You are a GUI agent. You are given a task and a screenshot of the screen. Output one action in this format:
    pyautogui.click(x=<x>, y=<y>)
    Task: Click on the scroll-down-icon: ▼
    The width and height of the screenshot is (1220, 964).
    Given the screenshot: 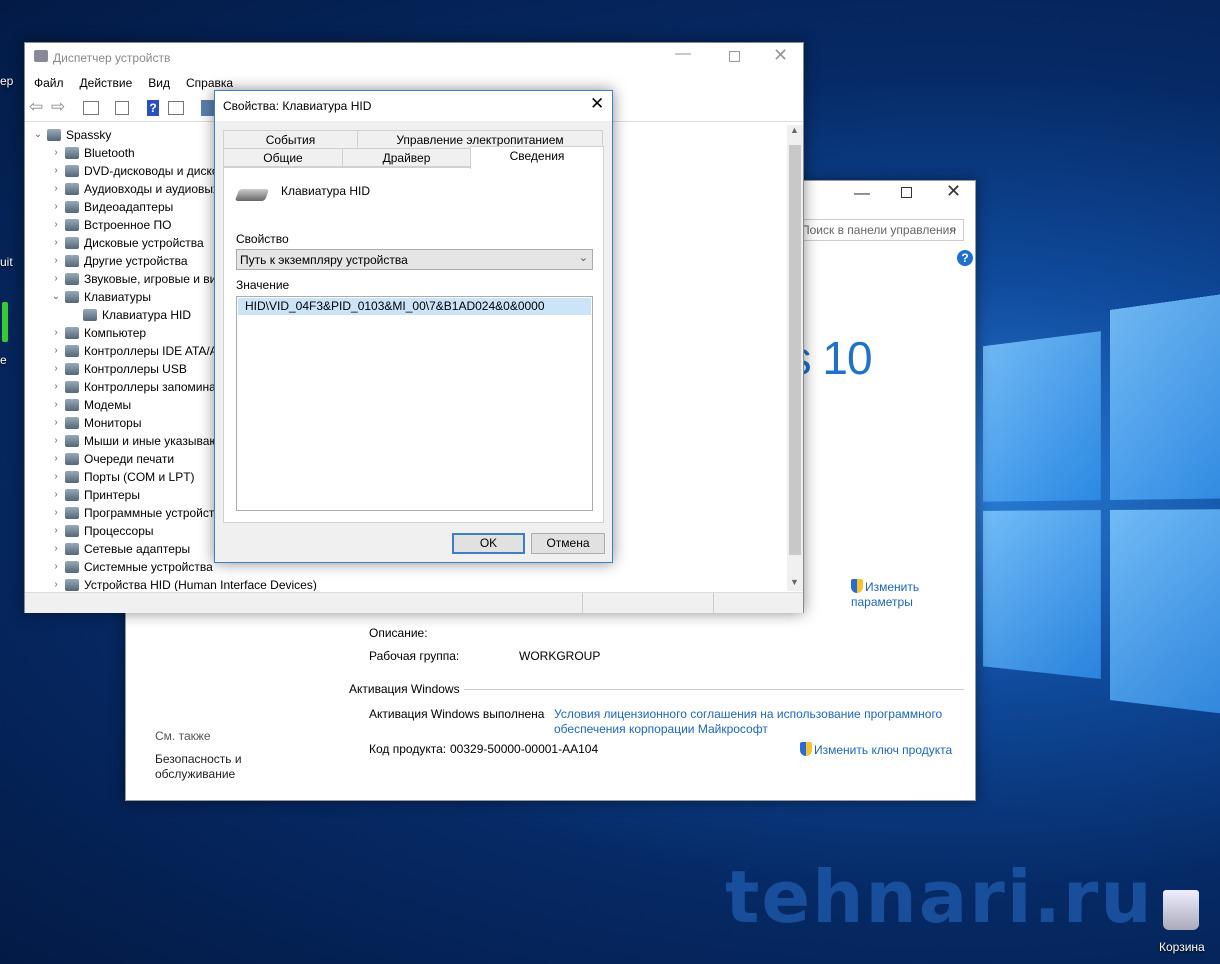 What is the action you would take?
    pyautogui.click(x=794, y=582)
    